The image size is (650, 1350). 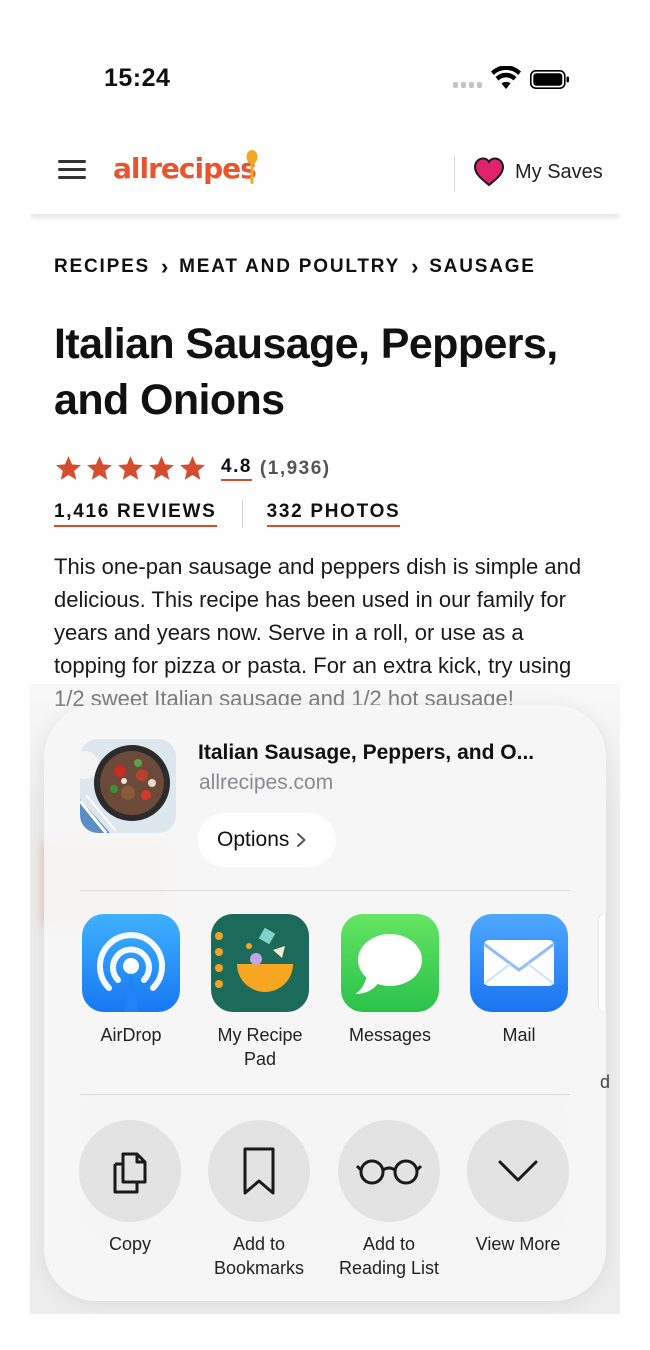 What do you see at coordinates (185, 168) in the screenshot?
I see `logo-text: allrecipes` at bounding box center [185, 168].